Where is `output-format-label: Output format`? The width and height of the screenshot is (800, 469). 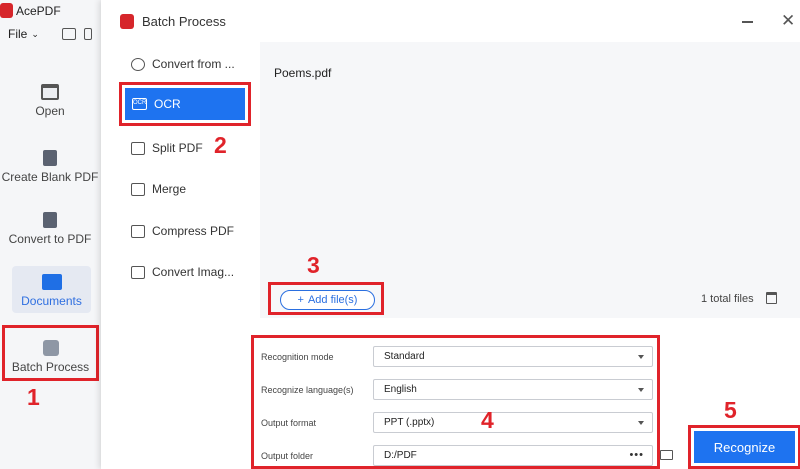 output-format-label: Output format is located at coordinates (289, 423).